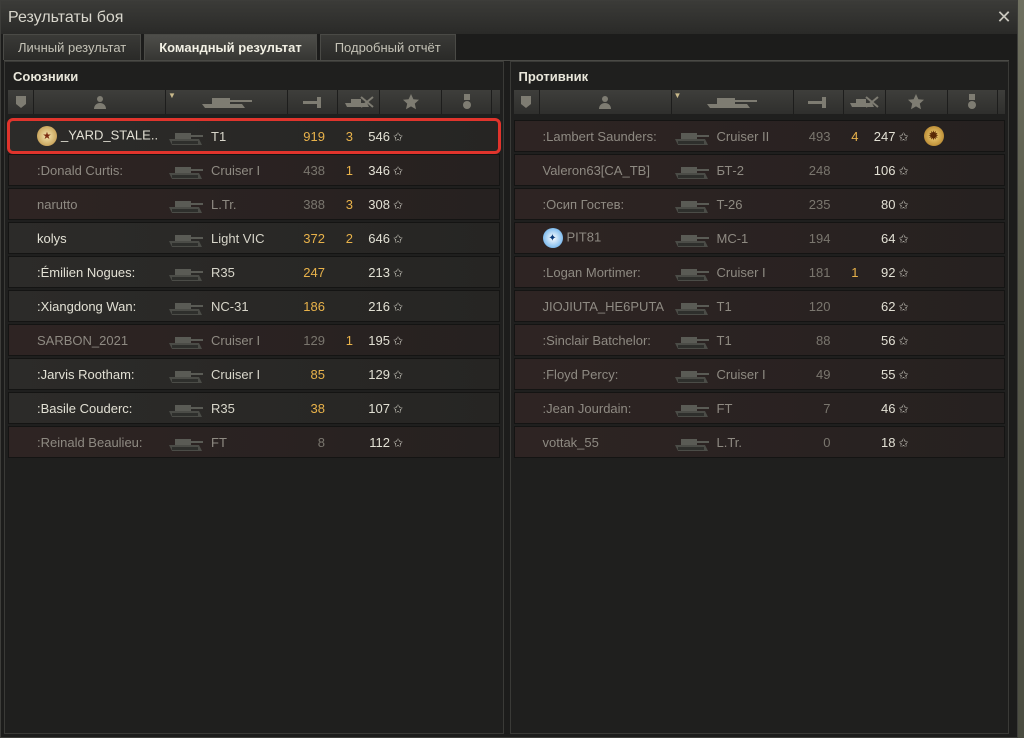  Describe the element at coordinates (599, 136) in the screenshot. I see `player-name: :Lambert Saunders:` at that location.